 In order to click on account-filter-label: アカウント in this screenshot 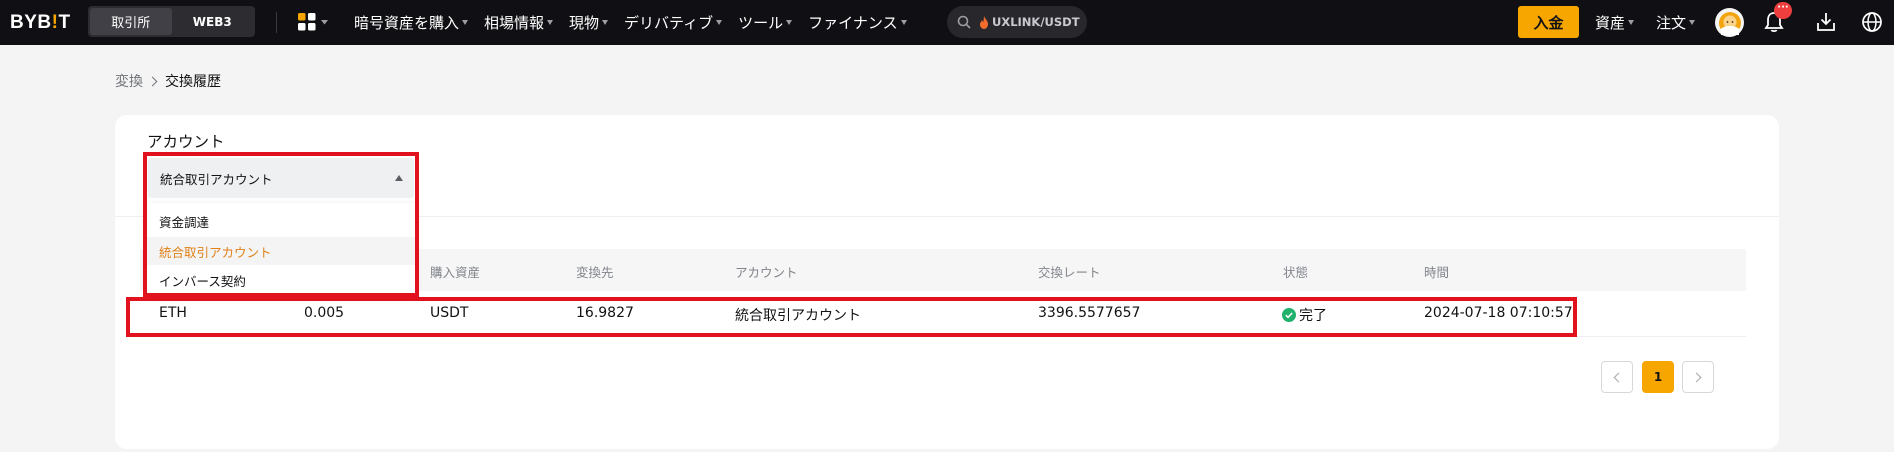, I will do `click(186, 142)`.